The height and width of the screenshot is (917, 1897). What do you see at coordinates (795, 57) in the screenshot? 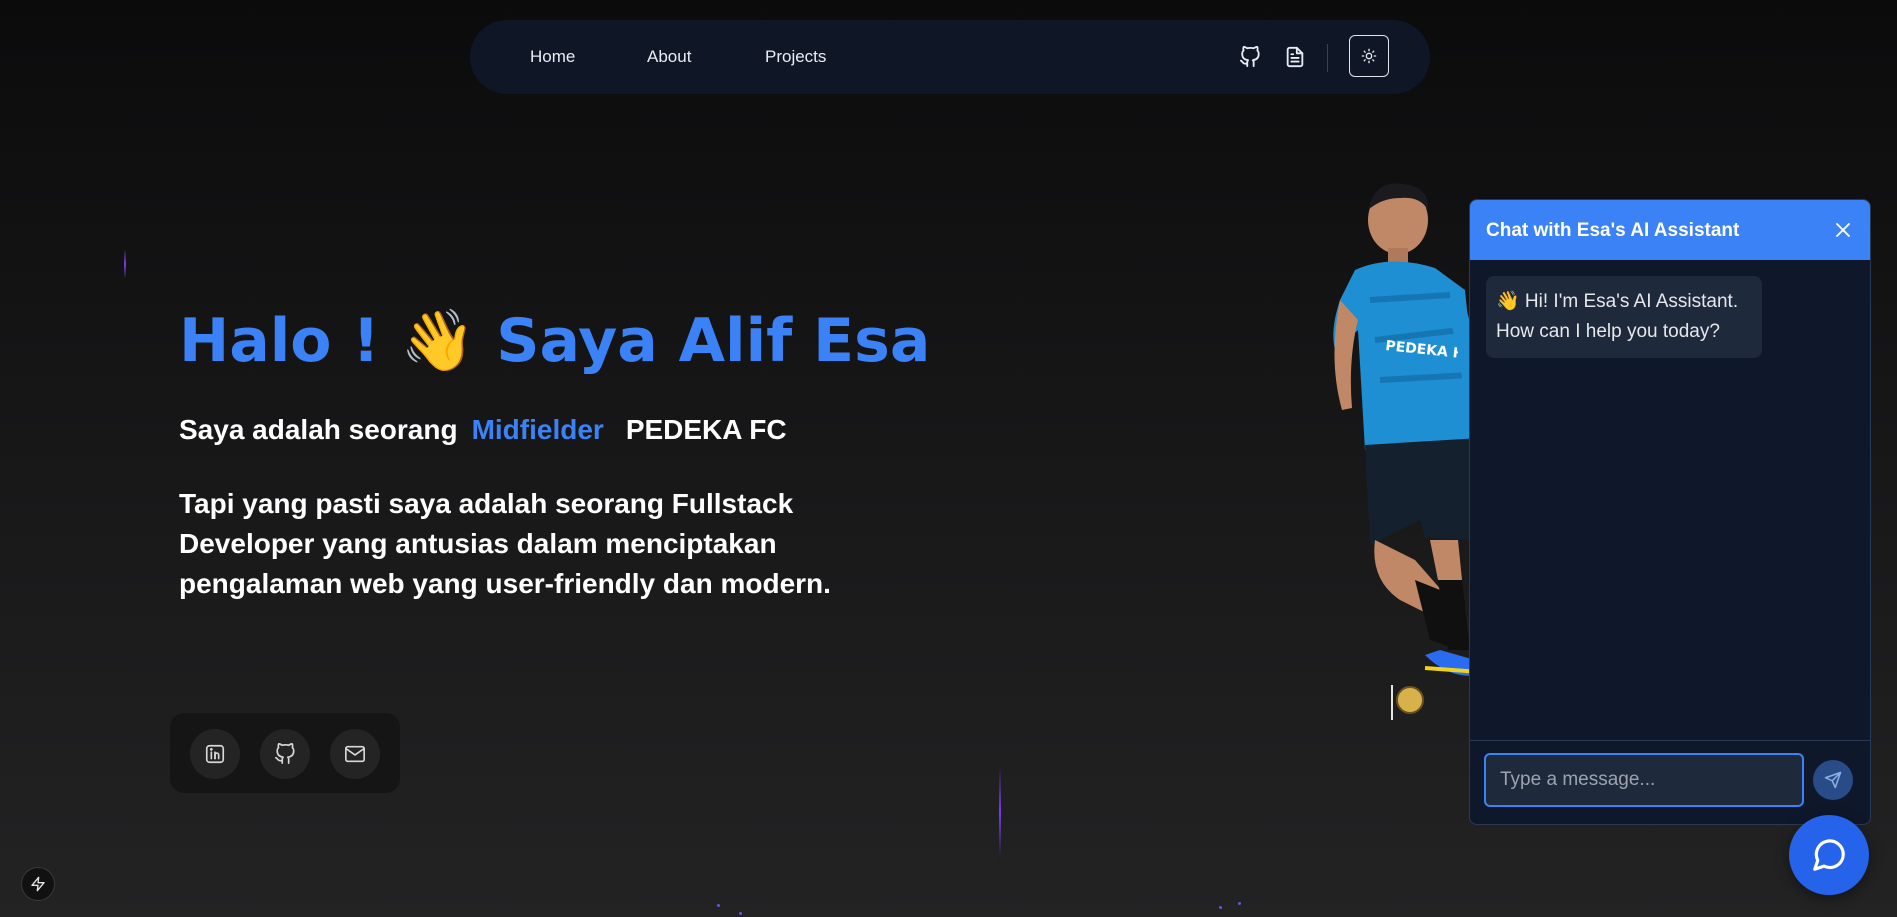
I see `nav-link-projects: Projects` at bounding box center [795, 57].